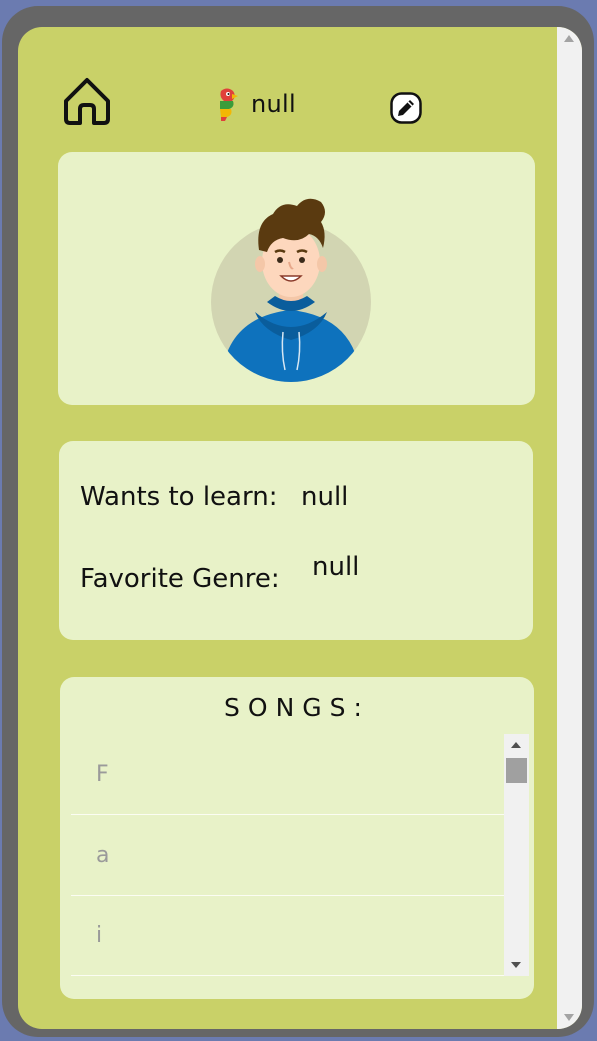 This screenshot has width=597, height=1041. I want to click on song-list-scrollbar, so click(516, 855).